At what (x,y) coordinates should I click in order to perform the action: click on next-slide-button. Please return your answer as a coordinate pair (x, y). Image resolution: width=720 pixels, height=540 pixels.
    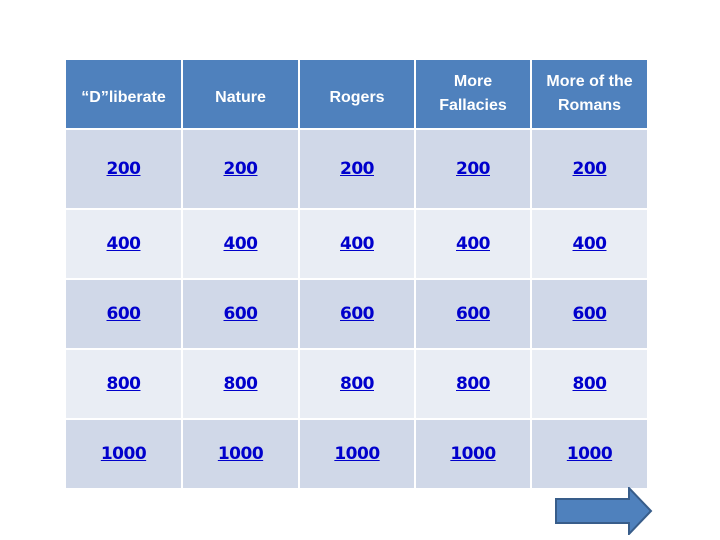
    Looking at the image, I should click on (604, 511).